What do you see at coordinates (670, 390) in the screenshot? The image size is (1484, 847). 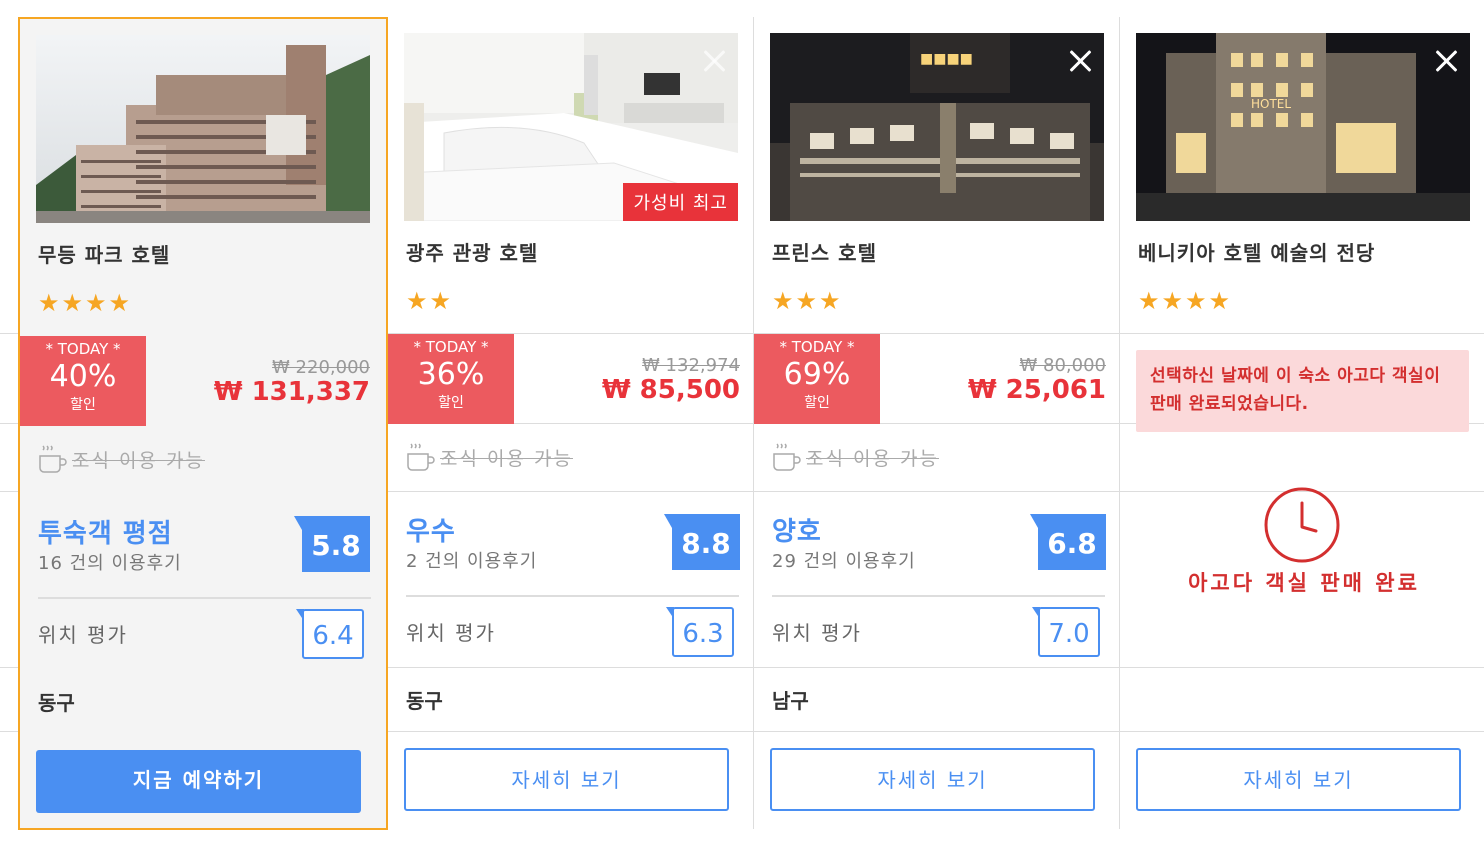 I see `sale-price: ₩ 85,500` at bounding box center [670, 390].